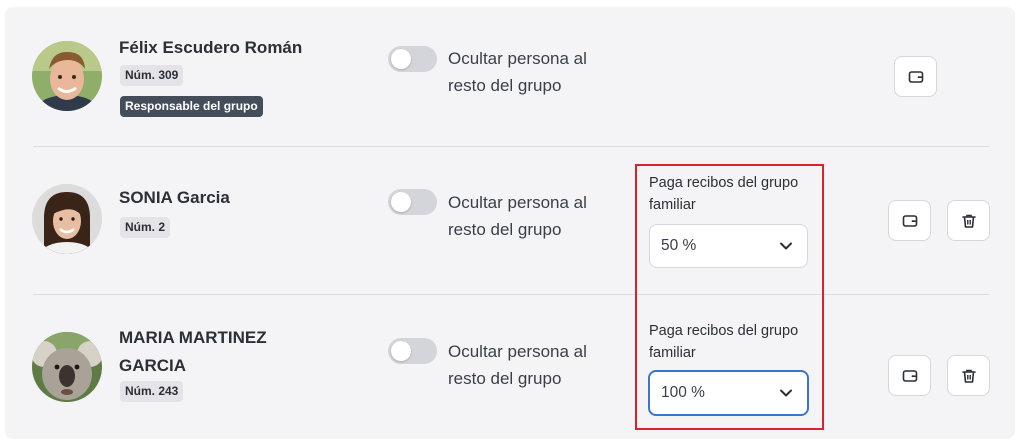 The image size is (1021, 444). Describe the element at coordinates (193, 351) in the screenshot. I see `member-name: MARIA MARTINEZ GARCIA` at that location.